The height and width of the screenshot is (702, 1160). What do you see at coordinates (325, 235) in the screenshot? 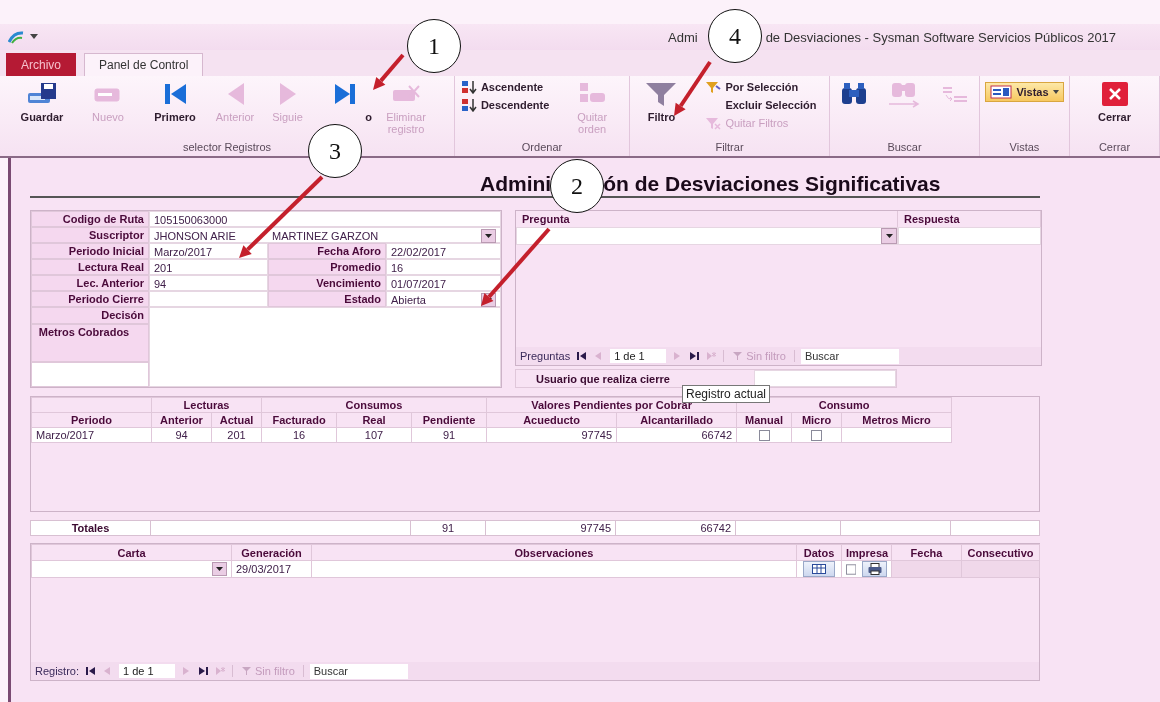
I see `text-field: JHONSON ARIE MARTINEZ GARZON` at bounding box center [325, 235].